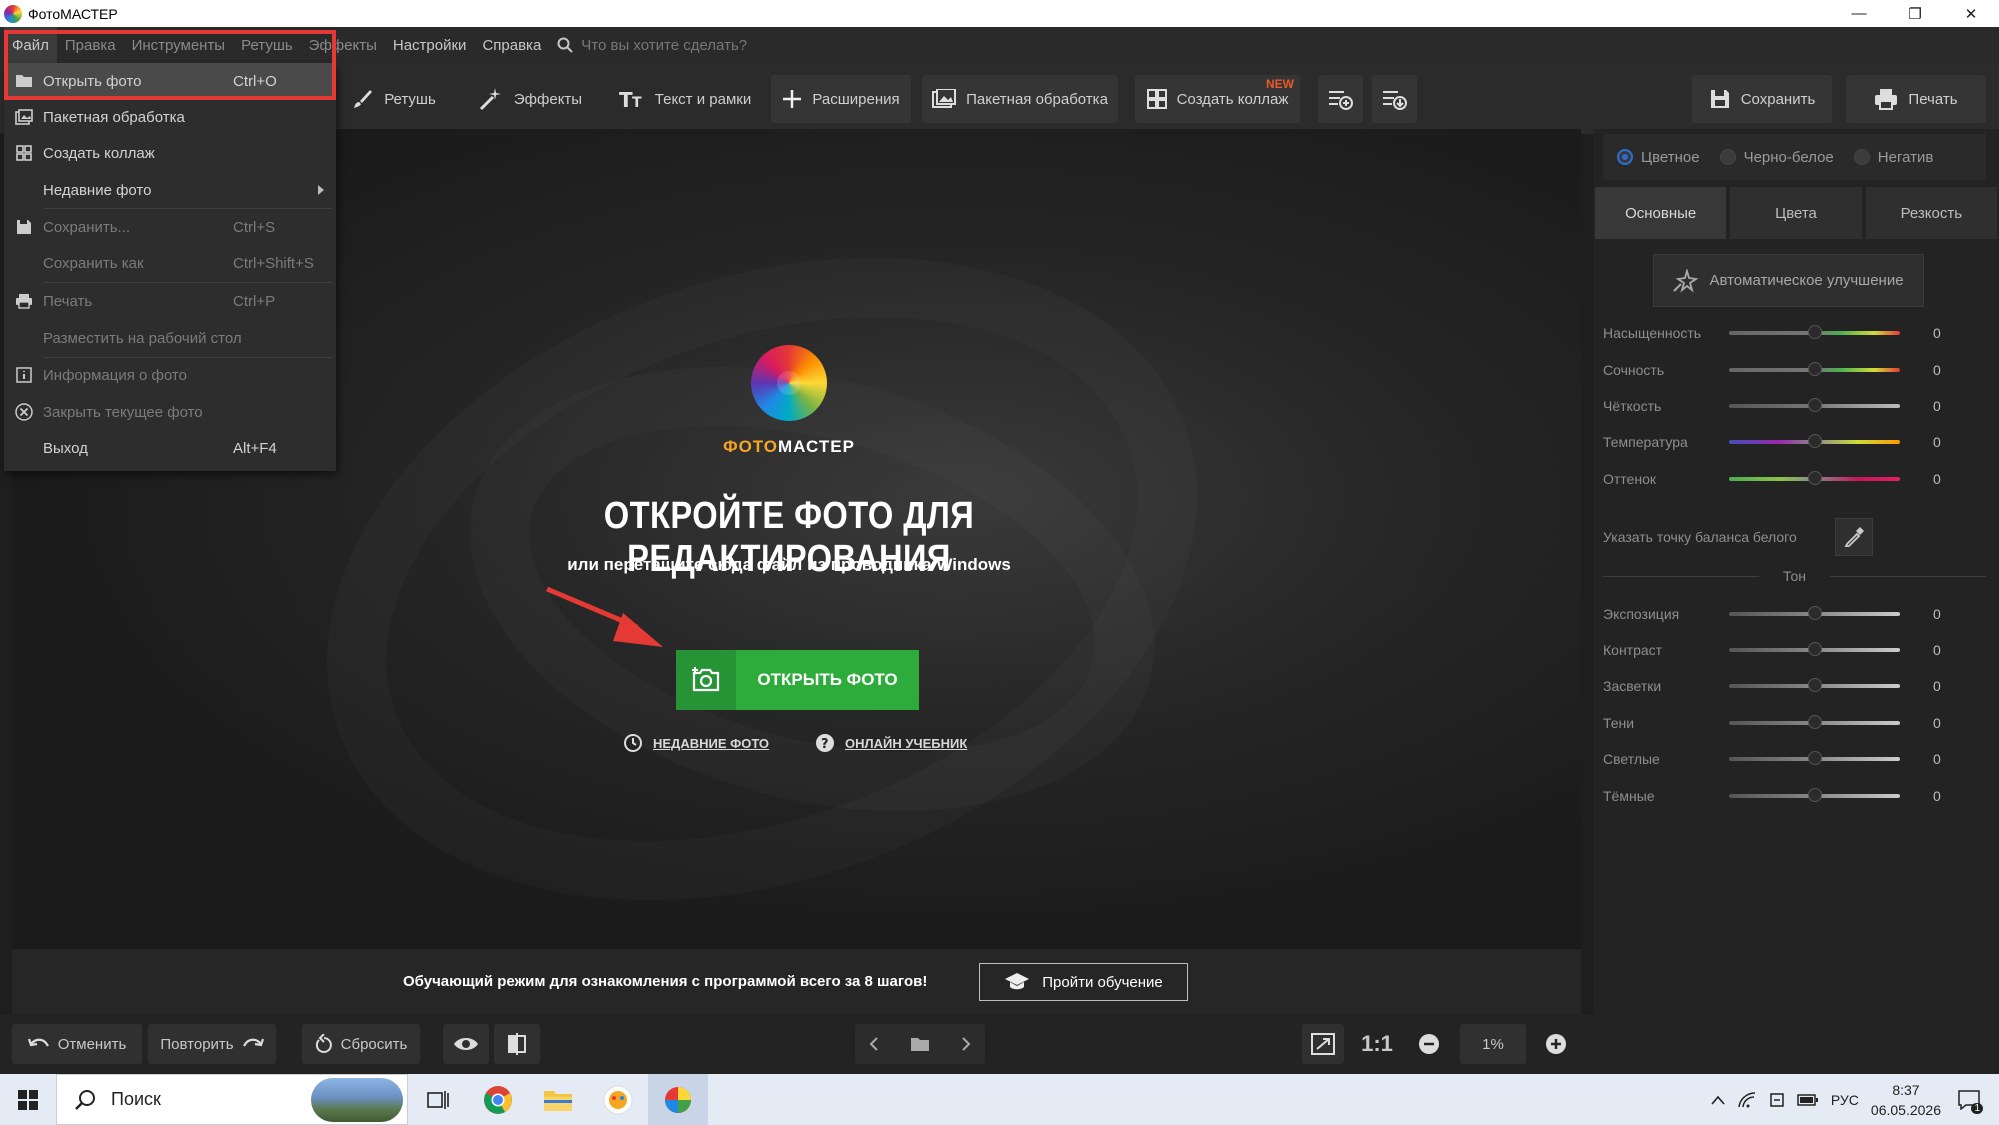 The width and height of the screenshot is (1999, 1125). Describe the element at coordinates (1854, 537) in the screenshot. I see `white-balance-picker-button` at that location.